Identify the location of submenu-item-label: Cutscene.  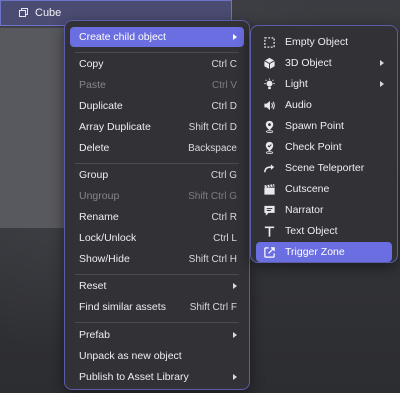
(307, 189).